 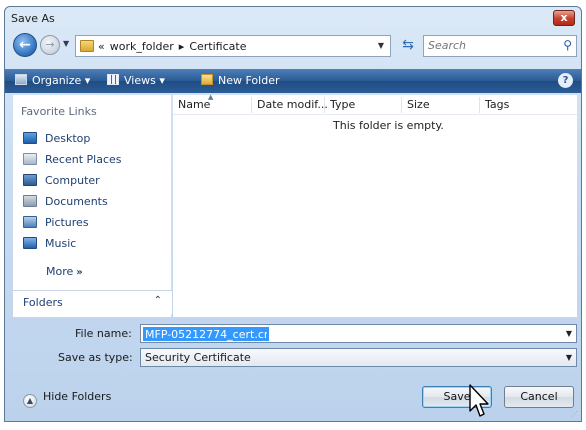 What do you see at coordinates (59, 111) in the screenshot?
I see `favorite-links-header: Favorite Links` at bounding box center [59, 111].